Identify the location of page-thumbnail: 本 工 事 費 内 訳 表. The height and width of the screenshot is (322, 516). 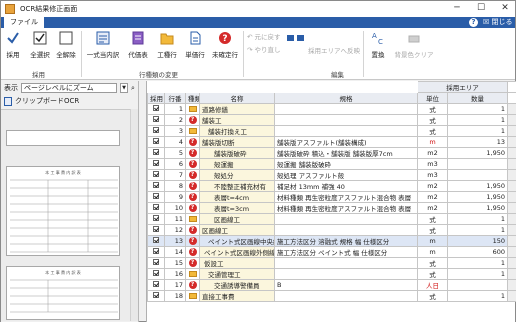
(63, 293).